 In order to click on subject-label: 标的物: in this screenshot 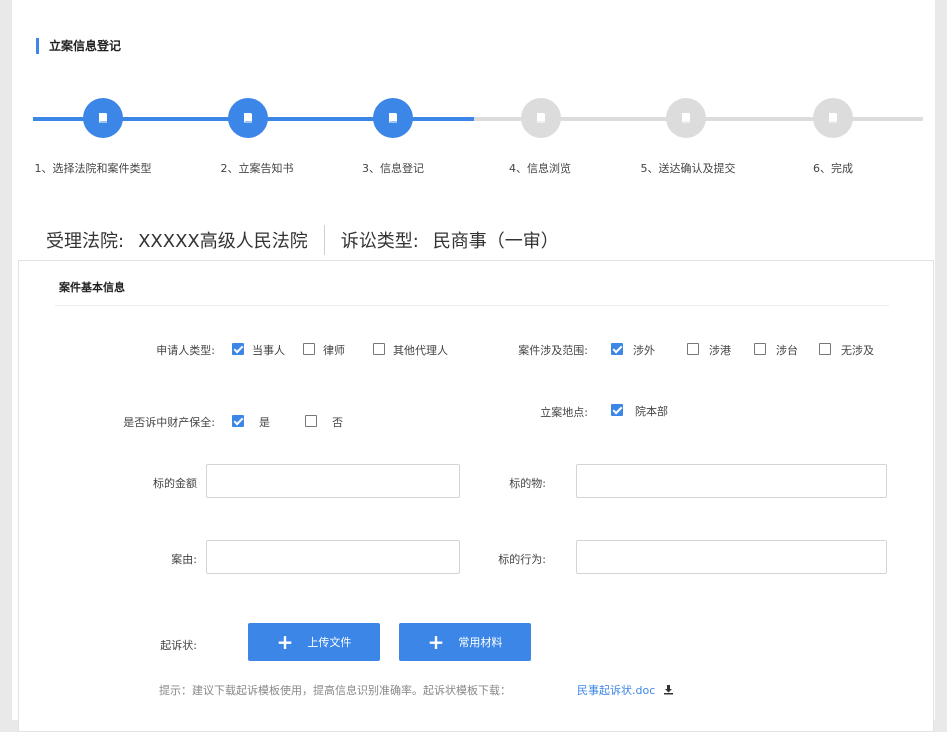, I will do `click(527, 483)`.